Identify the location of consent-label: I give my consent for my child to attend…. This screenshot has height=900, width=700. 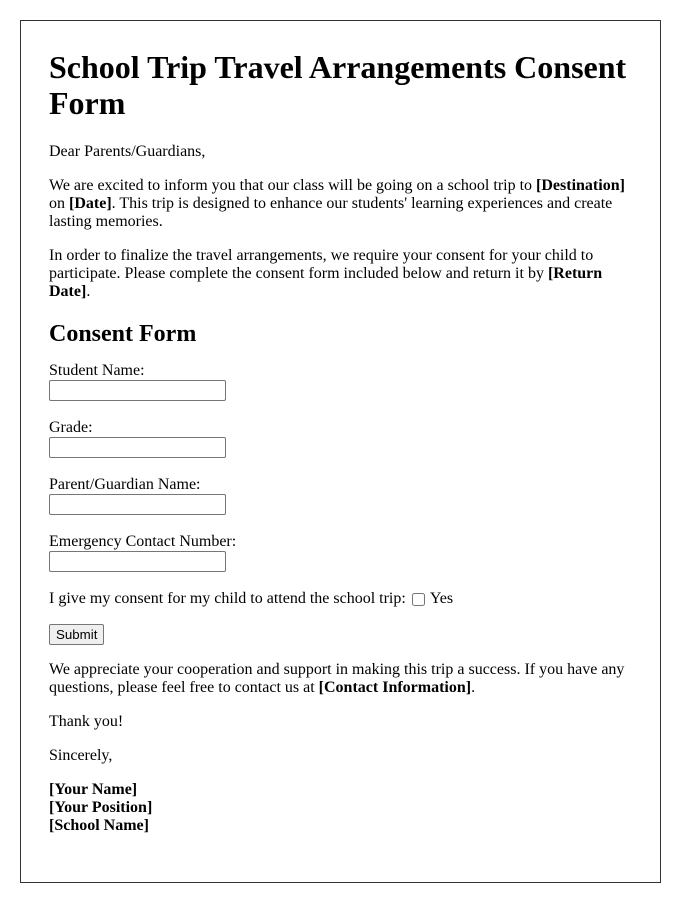
(227, 598).